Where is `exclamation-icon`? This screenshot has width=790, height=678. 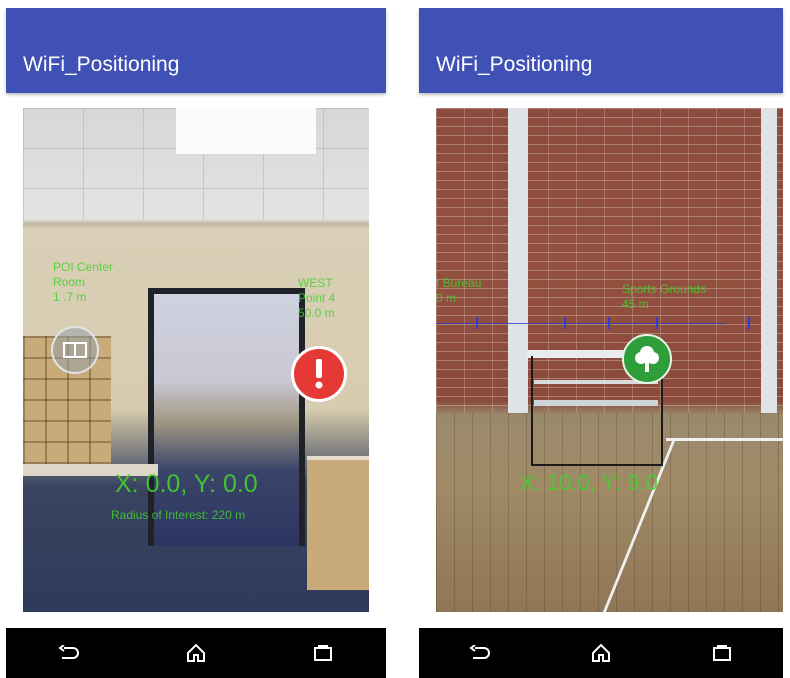 exclamation-icon is located at coordinates (319, 374).